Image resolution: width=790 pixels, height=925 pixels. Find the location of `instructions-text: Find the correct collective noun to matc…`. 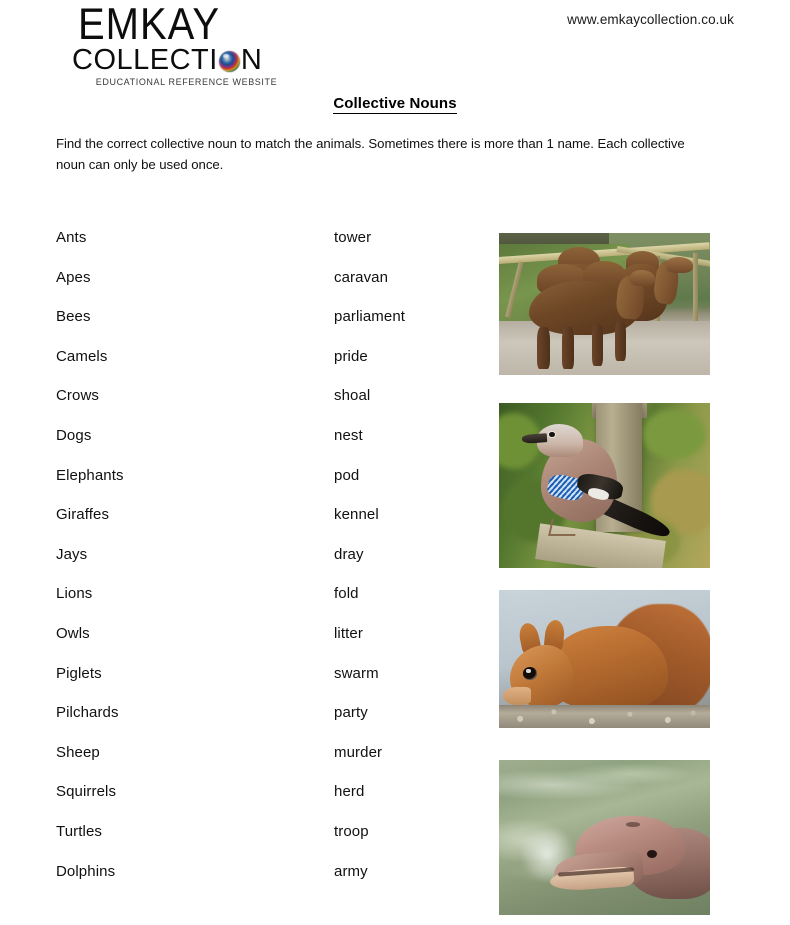

instructions-text: Find the correct collective noun to matc… is located at coordinates (370, 154).